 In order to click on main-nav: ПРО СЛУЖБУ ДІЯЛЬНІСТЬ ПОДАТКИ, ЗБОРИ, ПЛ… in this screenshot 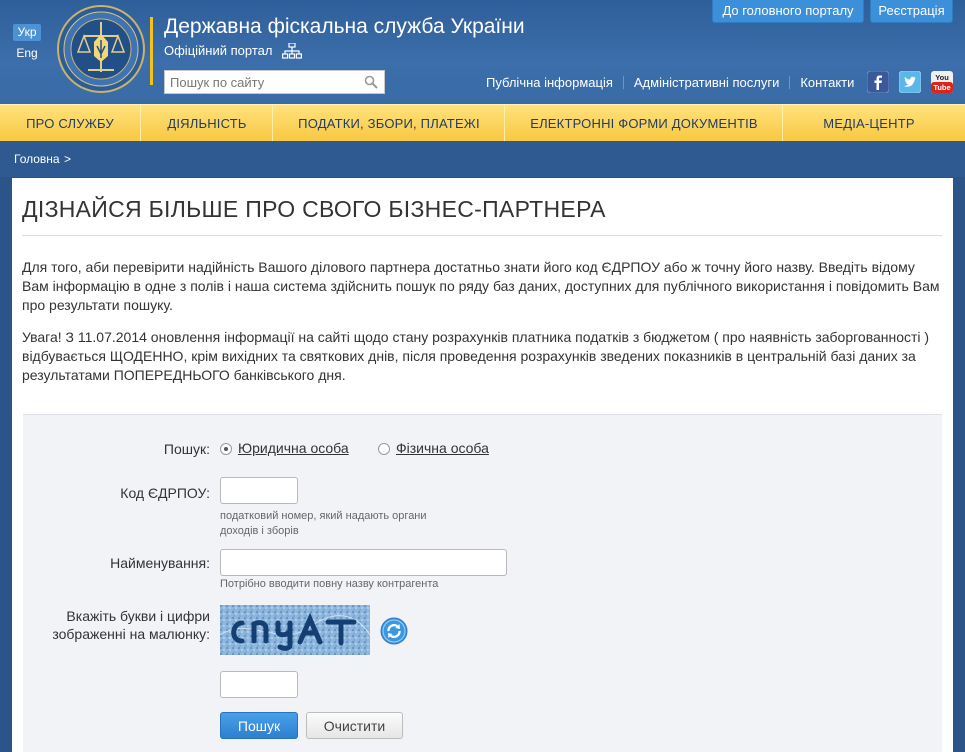, I will do `click(482, 123)`.